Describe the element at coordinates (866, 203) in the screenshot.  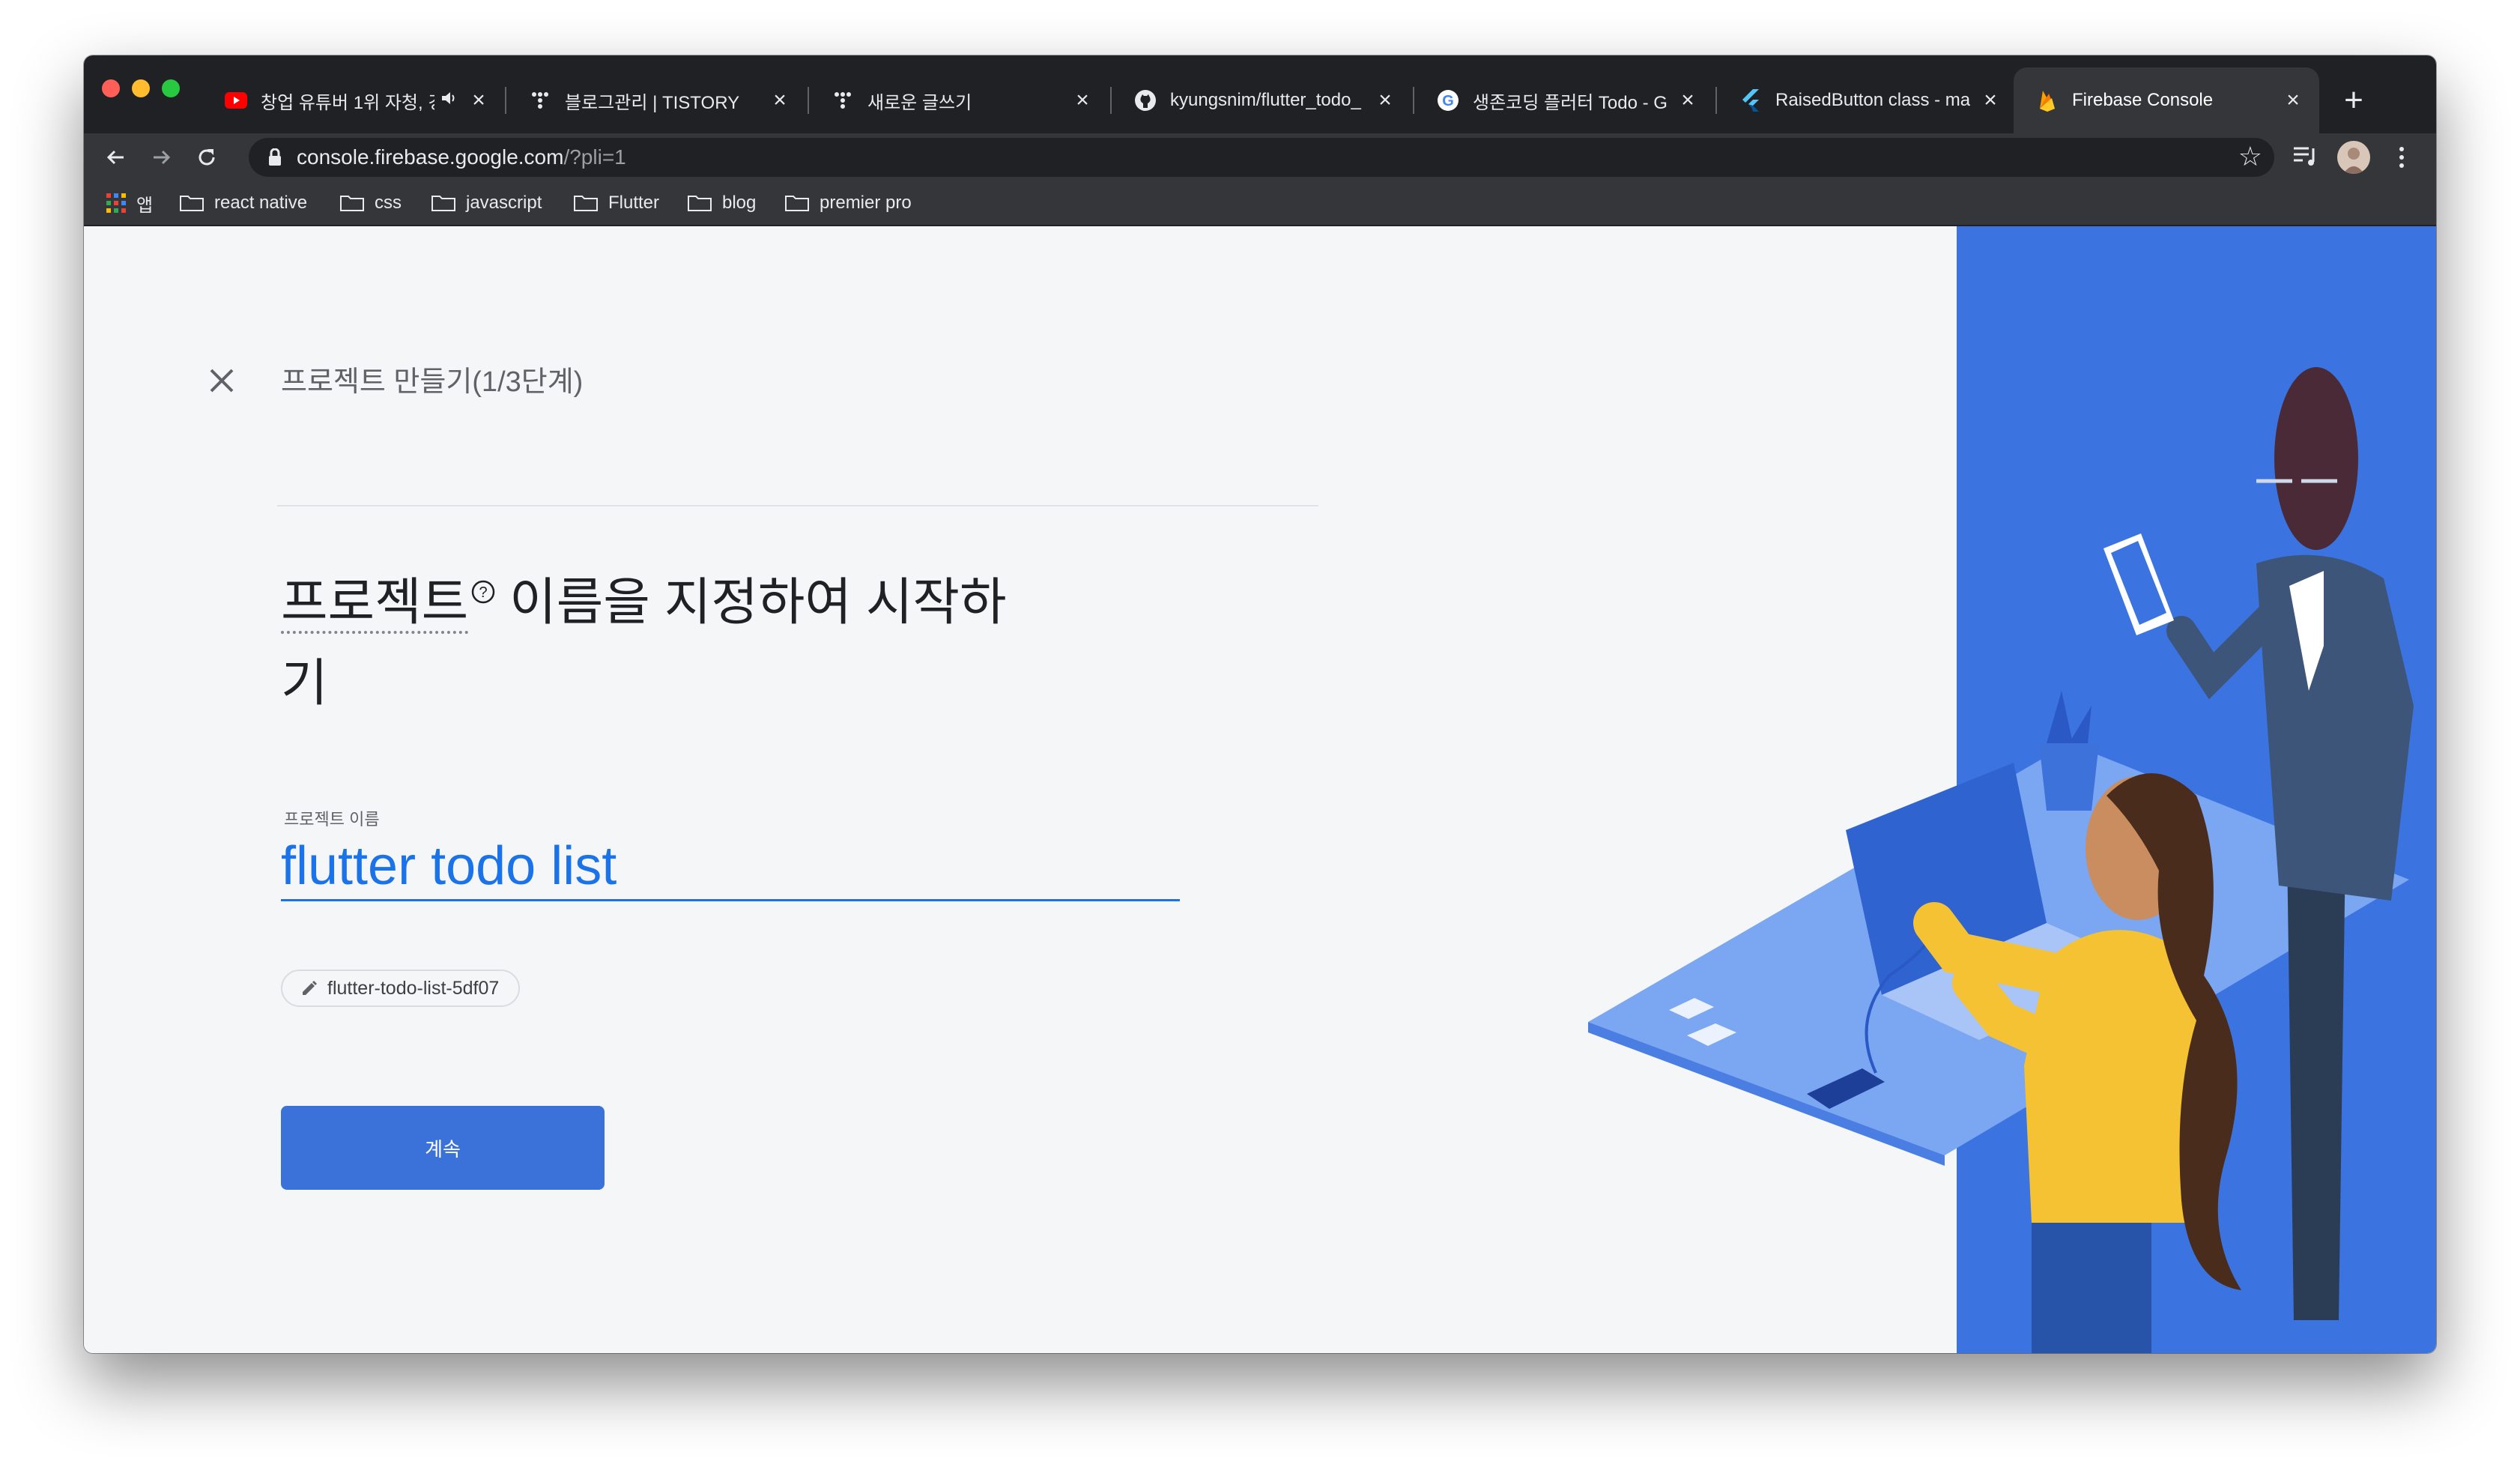
I see `bookmark-label: premier pro` at that location.